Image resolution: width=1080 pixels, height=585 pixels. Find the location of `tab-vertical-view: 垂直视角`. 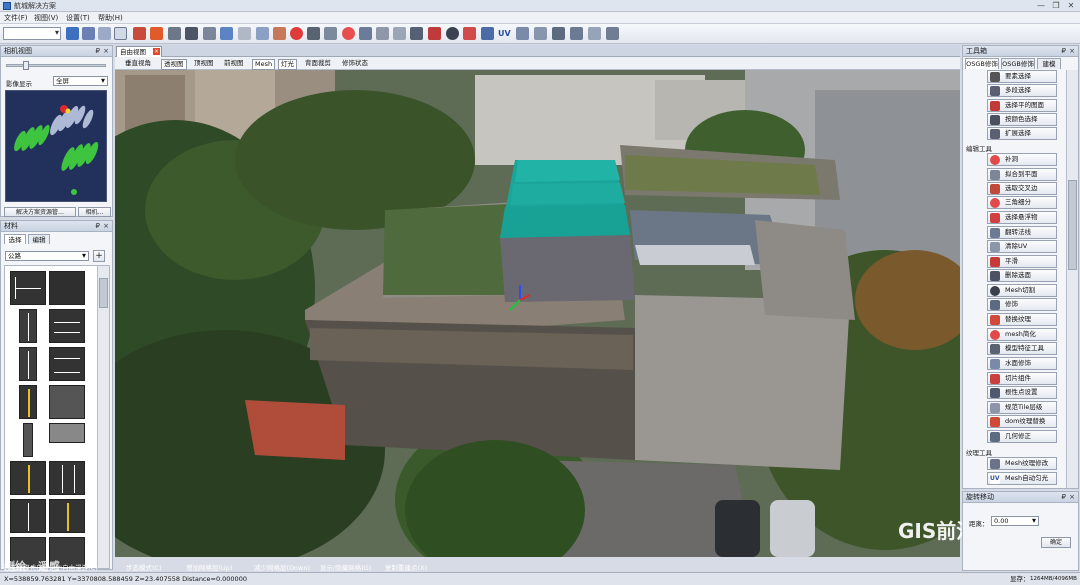

tab-vertical-view: 垂直视角 is located at coordinates (138, 63).